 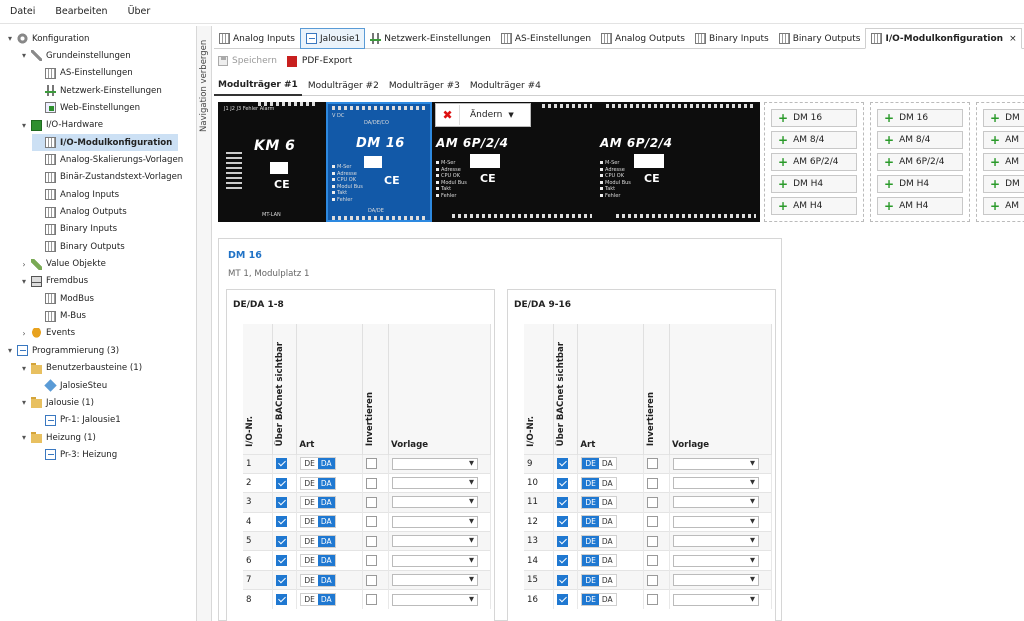 What do you see at coordinates (79, 212) in the screenshot?
I see `tree-item: Analog Outputs` at bounding box center [79, 212].